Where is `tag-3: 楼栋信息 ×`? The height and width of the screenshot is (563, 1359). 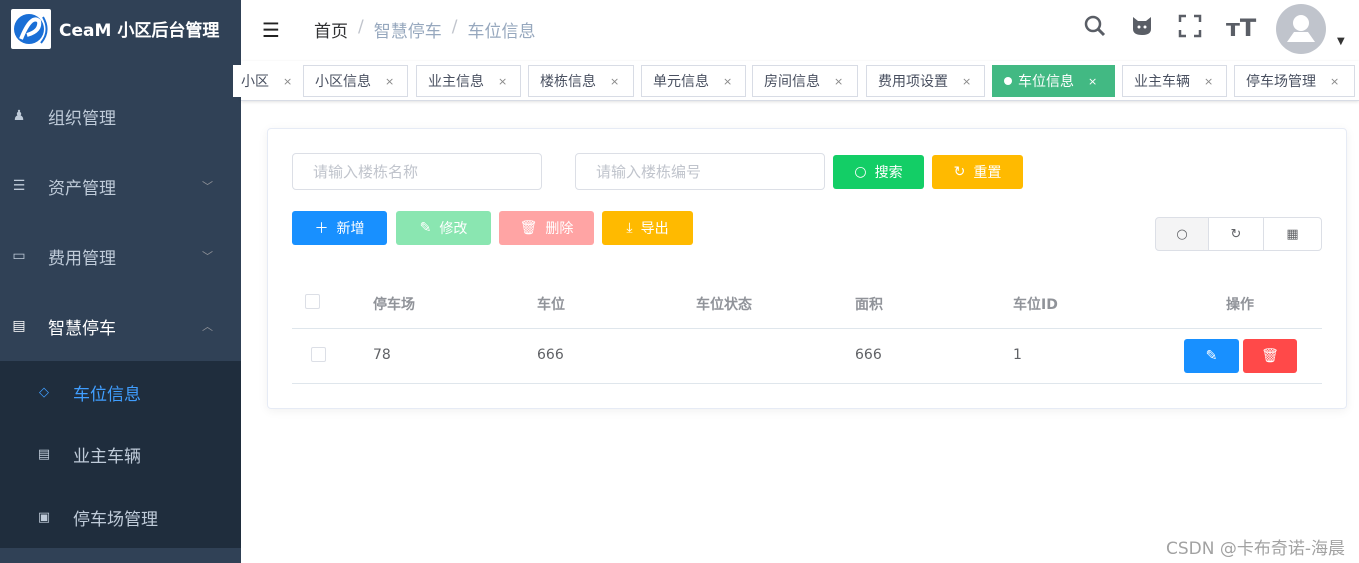 tag-3: 楼栋信息 × is located at coordinates (581, 81).